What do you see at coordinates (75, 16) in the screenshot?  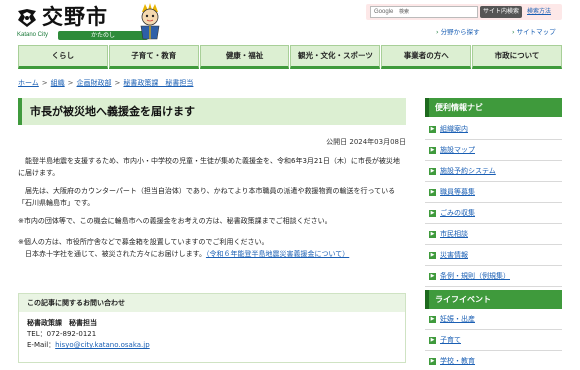 I see `city-name: 交野市` at bounding box center [75, 16].